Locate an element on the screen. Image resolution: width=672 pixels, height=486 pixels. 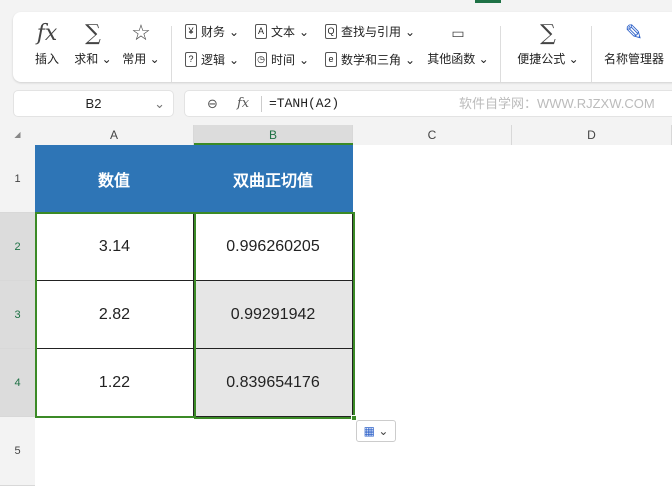
finance-icon: ¥ is located at coordinates (191, 31).